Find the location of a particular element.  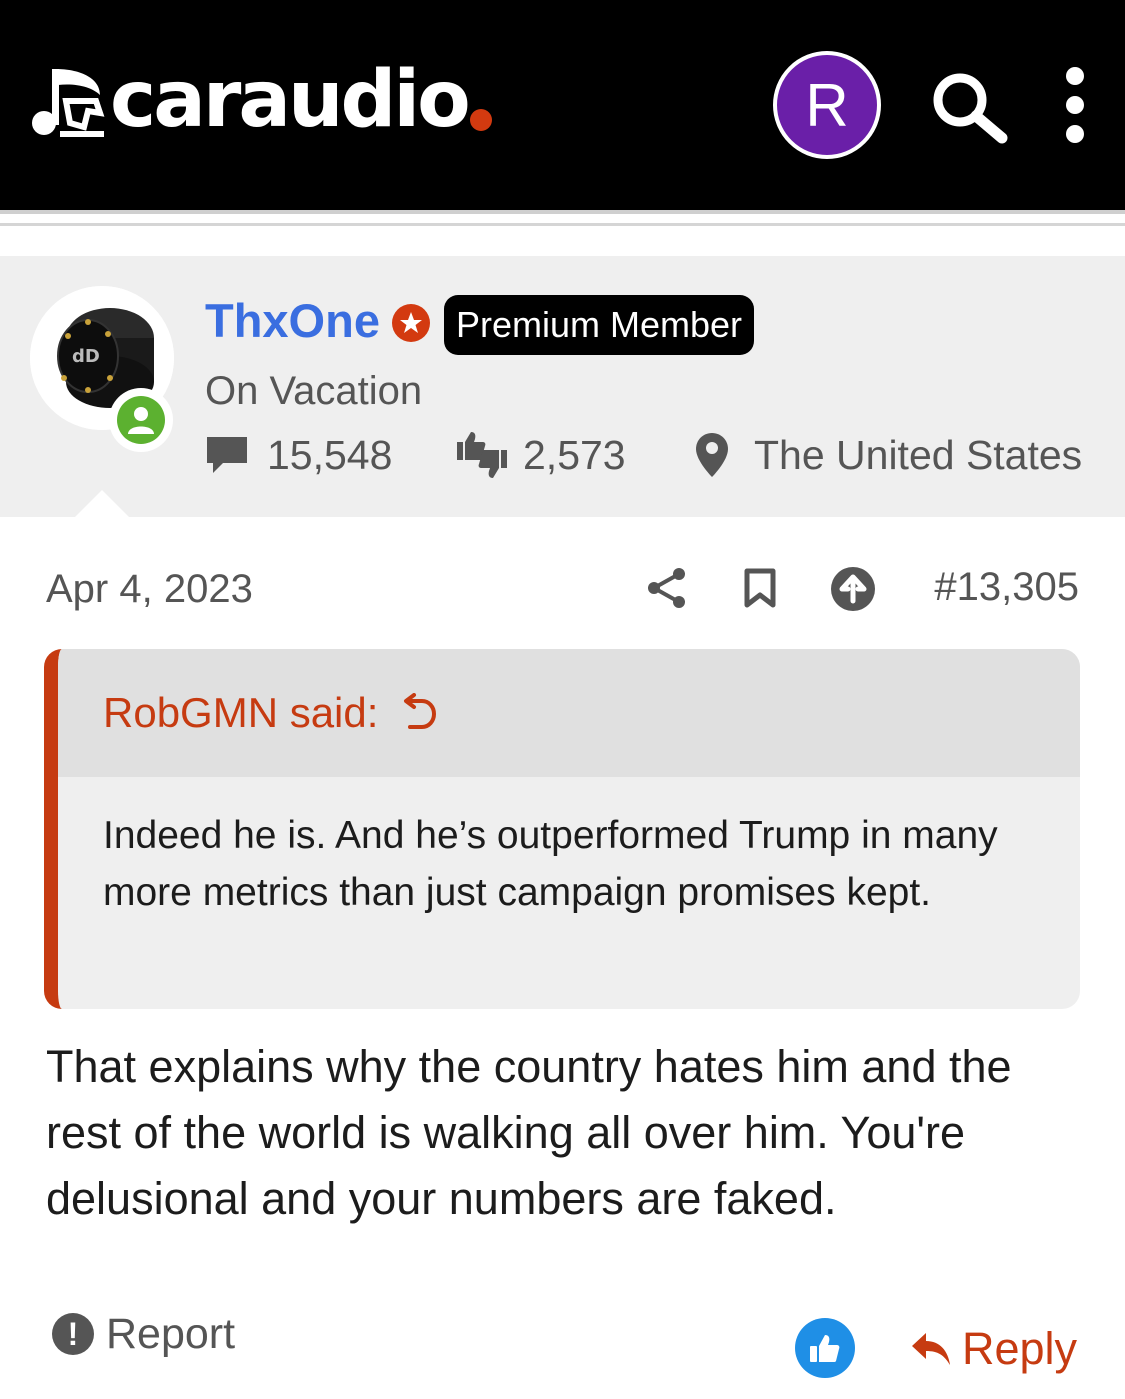

message-count-value: 15,548 is located at coordinates (330, 454).